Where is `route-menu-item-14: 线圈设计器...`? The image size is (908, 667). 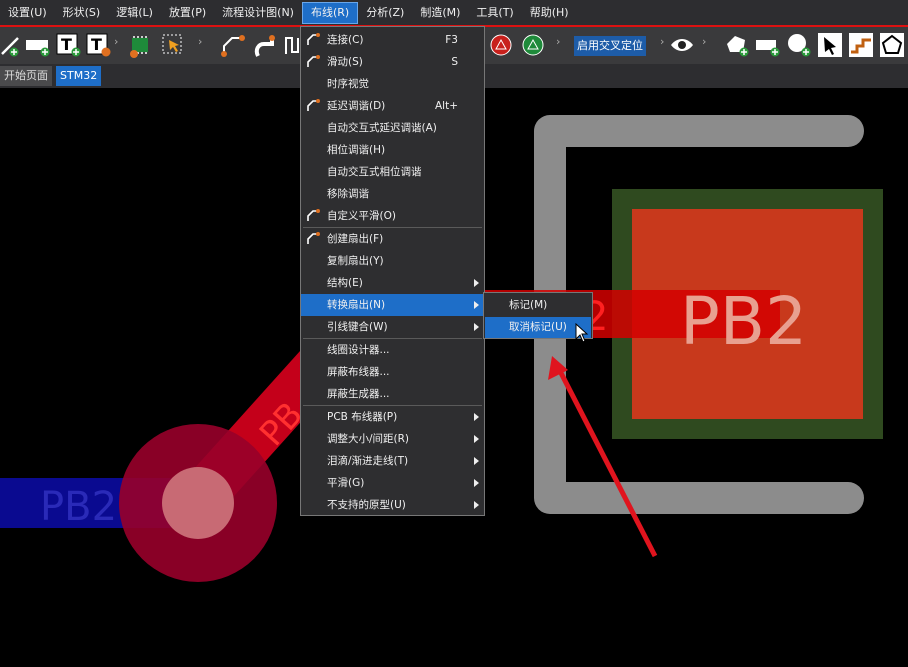 route-menu-item-14: 线圈设计器... is located at coordinates (392, 350).